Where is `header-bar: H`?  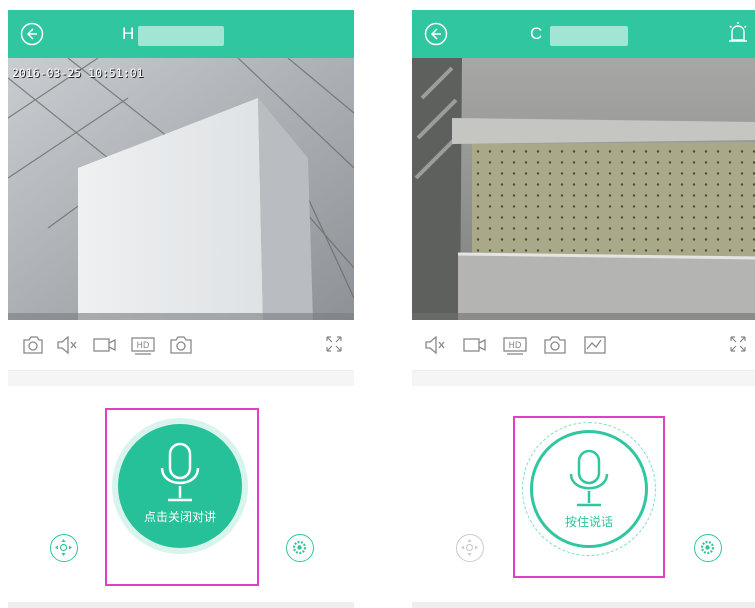
header-bar: H is located at coordinates (181, 34).